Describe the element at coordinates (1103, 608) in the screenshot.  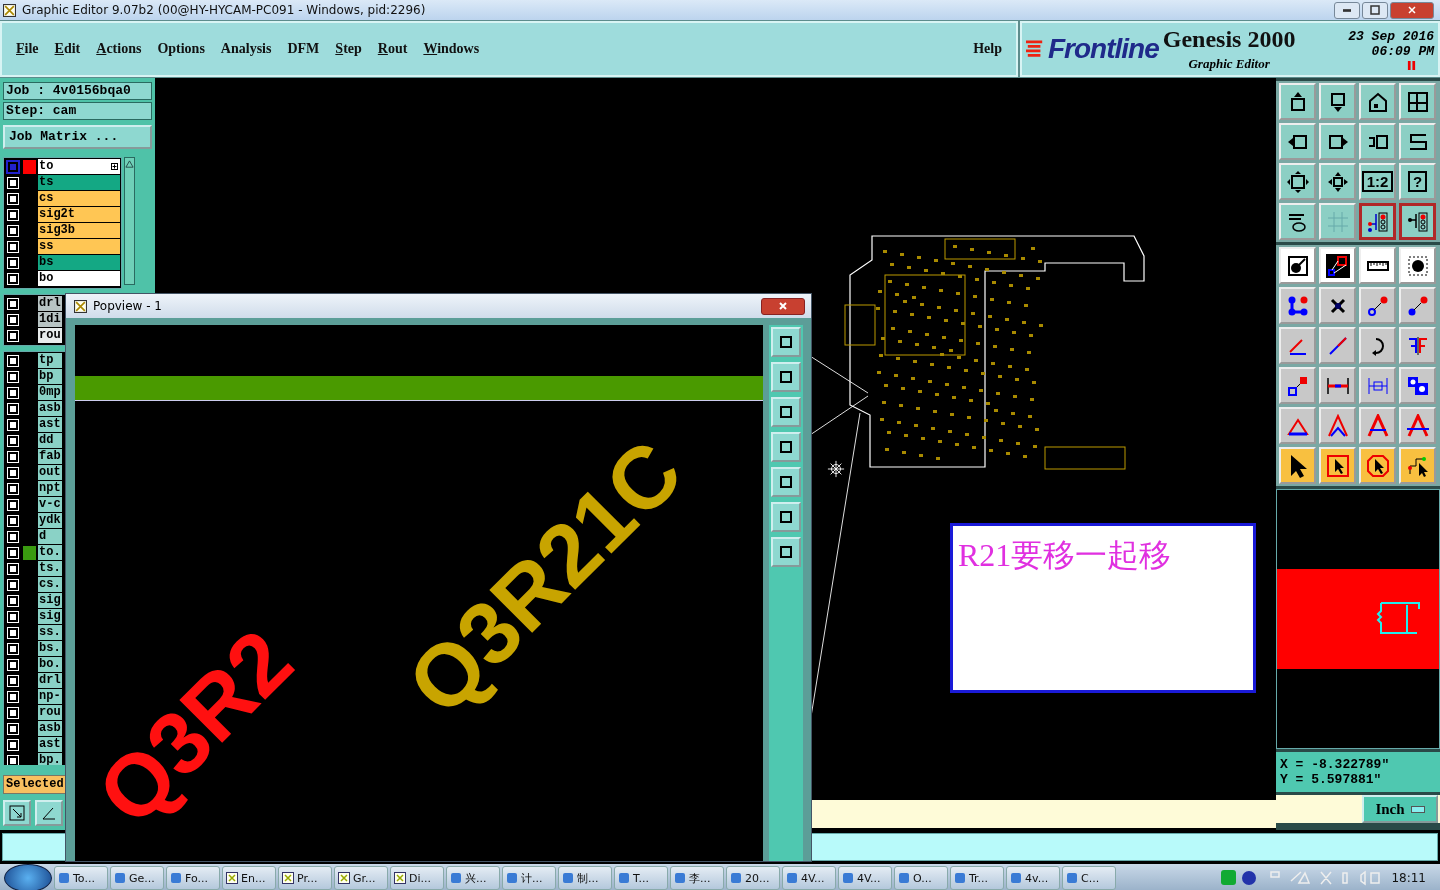
I see `note-text: R21要移一起移` at that location.